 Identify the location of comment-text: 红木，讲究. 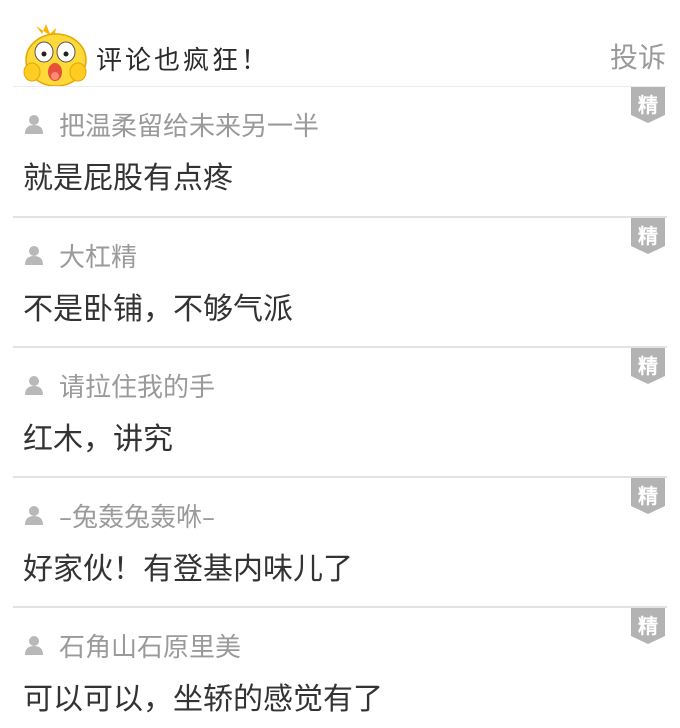
(98, 439).